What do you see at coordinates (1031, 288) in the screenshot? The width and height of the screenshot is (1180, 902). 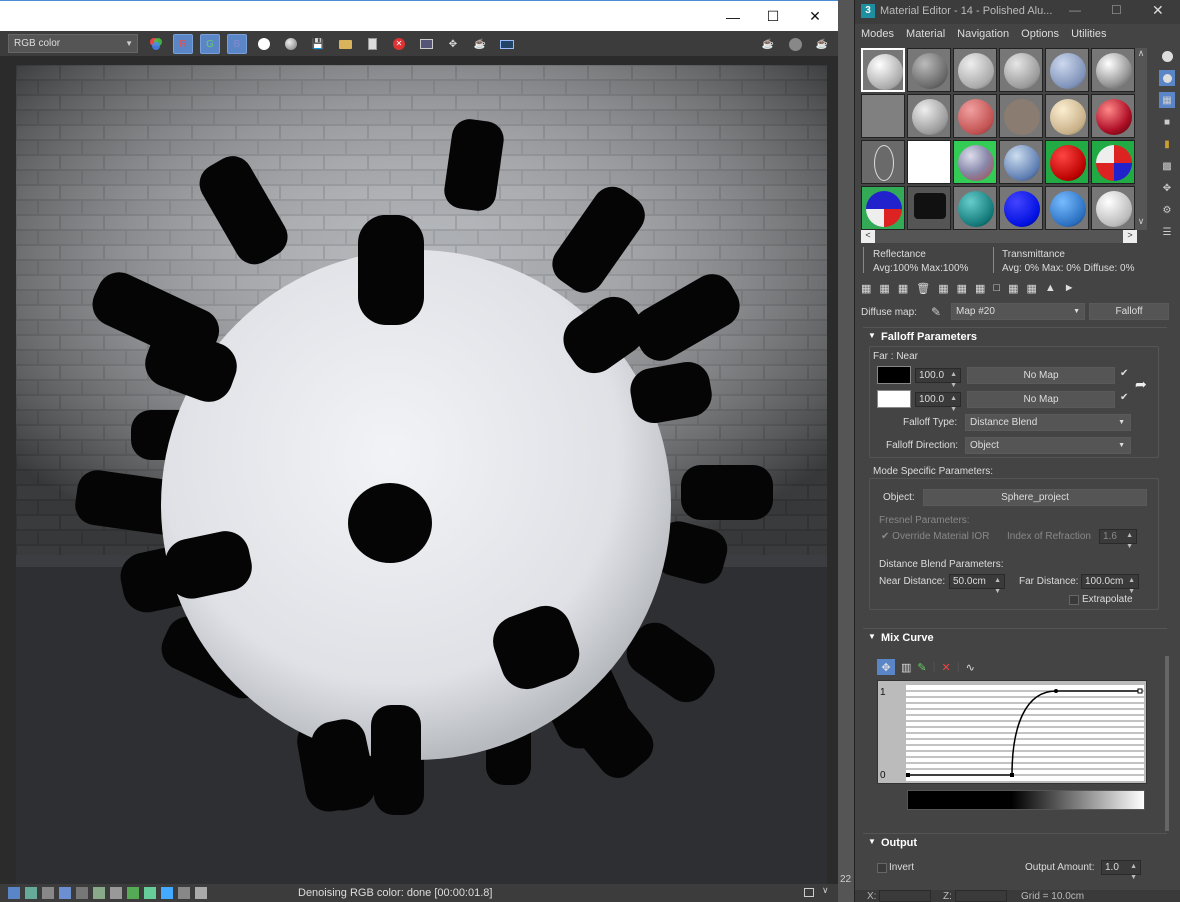 I see `show-end-icon: ▦` at bounding box center [1031, 288].